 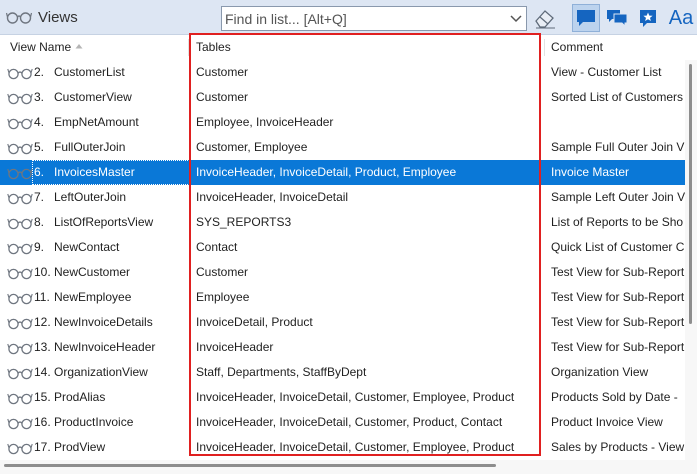 I want to click on row-number: 11., so click(x=42, y=297).